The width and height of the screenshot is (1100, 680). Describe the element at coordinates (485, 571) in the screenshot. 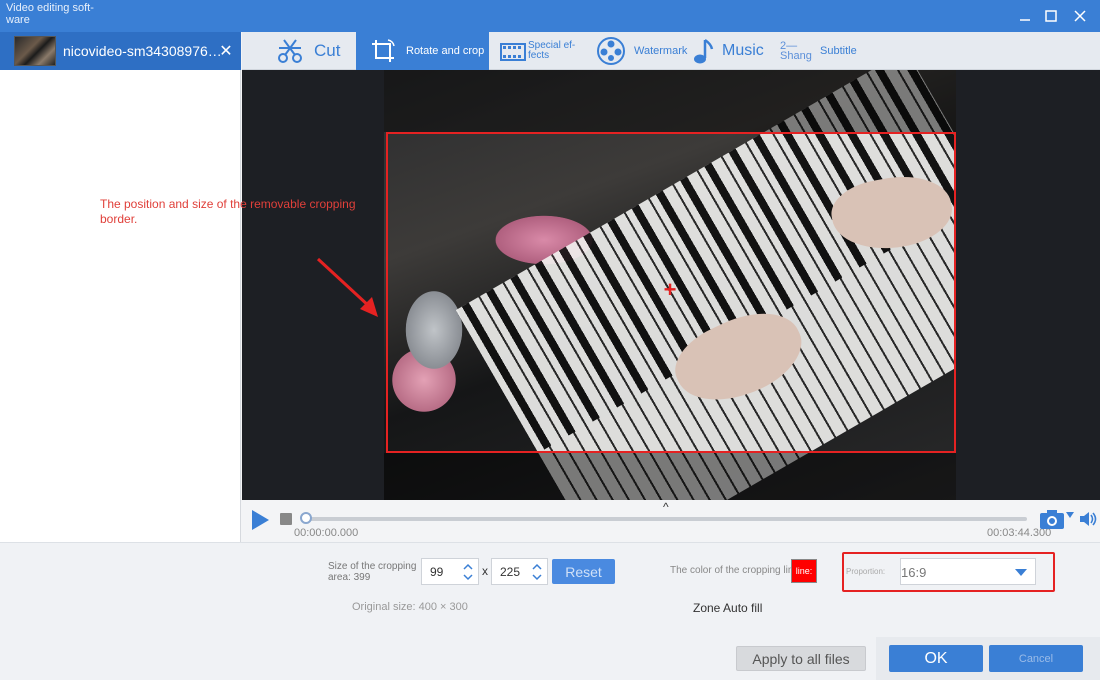

I see `times-sign: x` at that location.